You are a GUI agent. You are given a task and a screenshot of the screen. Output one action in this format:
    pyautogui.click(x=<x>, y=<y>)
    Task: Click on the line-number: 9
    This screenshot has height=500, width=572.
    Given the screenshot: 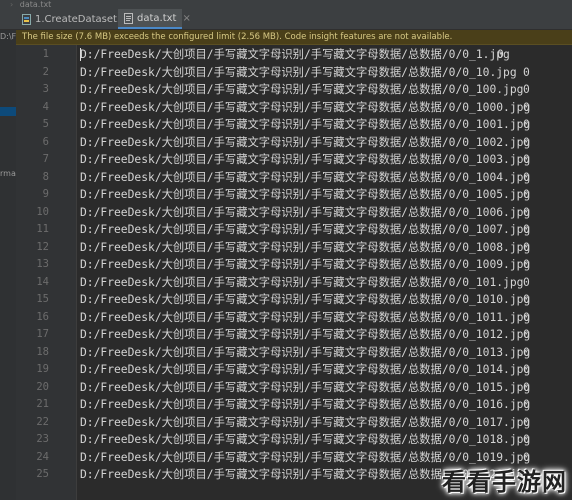 What is the action you would take?
    pyautogui.click(x=45, y=194)
    